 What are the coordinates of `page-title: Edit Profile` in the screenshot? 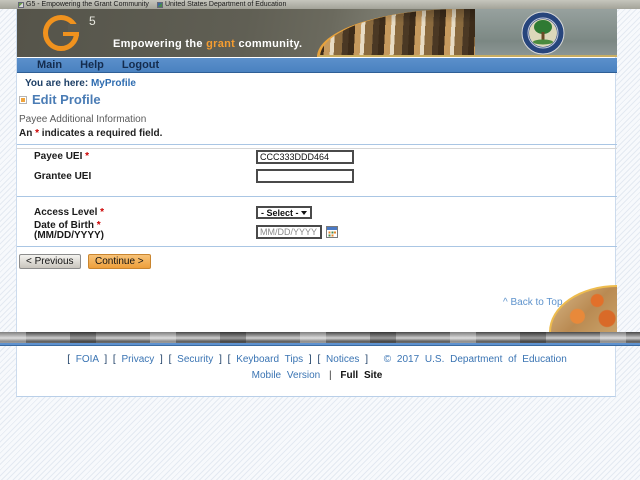 It's located at (60, 99).